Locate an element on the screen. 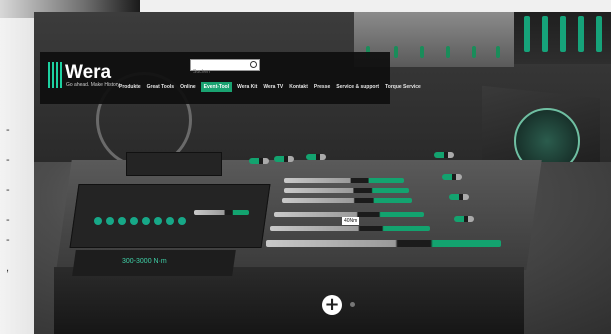  page-top-gap is located at coordinates (375, 6).